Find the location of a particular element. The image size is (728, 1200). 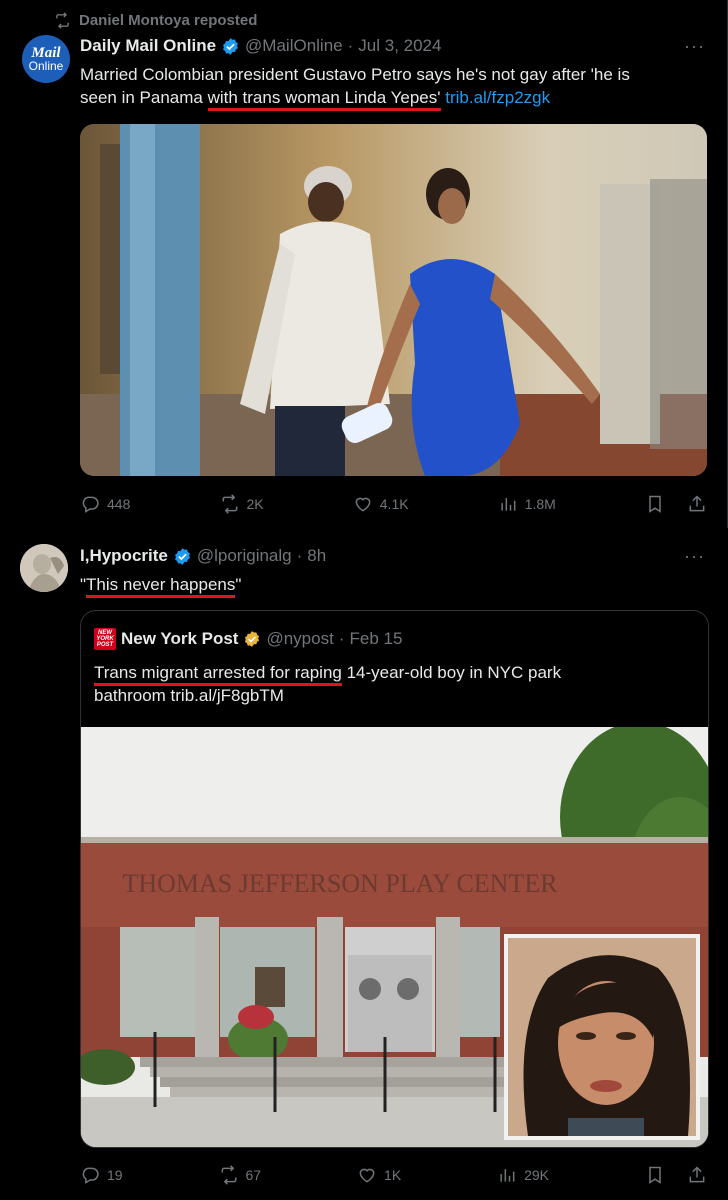

separator is located at coordinates (364, 534).